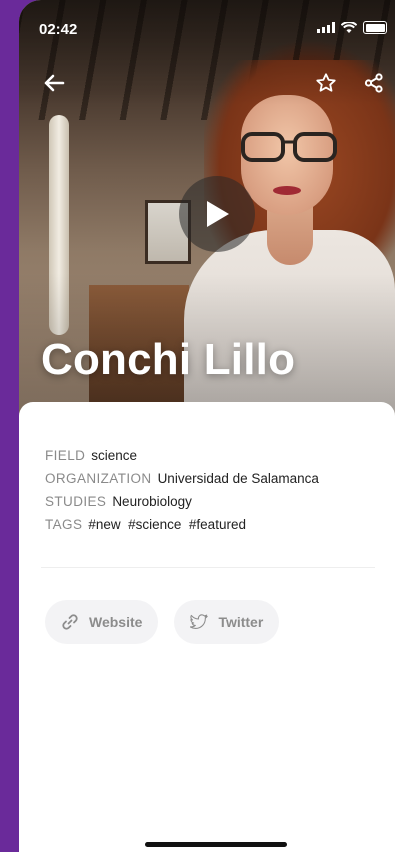 This screenshot has height=852, width=395. Describe the element at coordinates (168, 359) in the screenshot. I see `profile-name: Conchi Lillo` at that location.